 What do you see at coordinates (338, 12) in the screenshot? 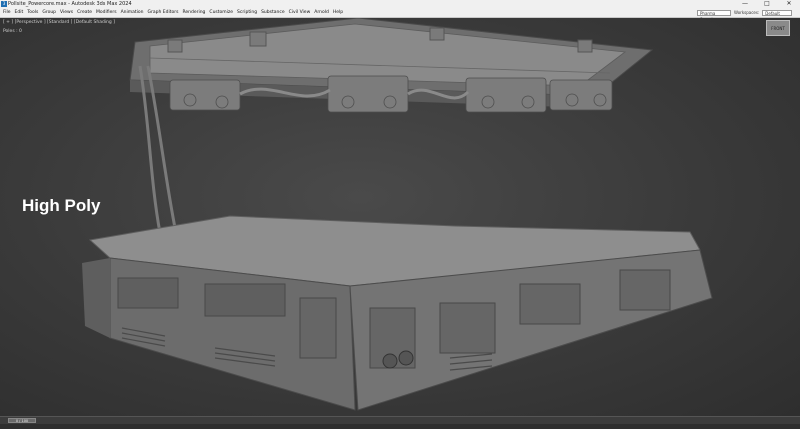
I see `menu-help: Help` at bounding box center [338, 12].